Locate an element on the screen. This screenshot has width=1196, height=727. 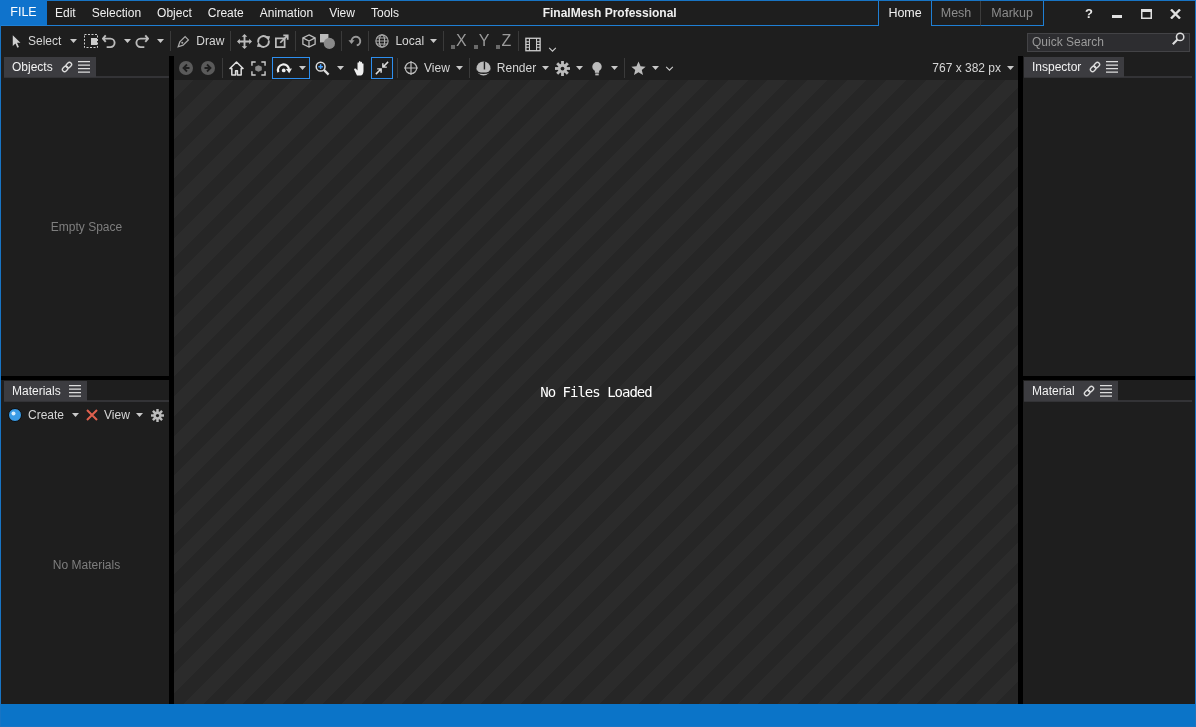
axis-button: Z is located at coordinates (504, 41).